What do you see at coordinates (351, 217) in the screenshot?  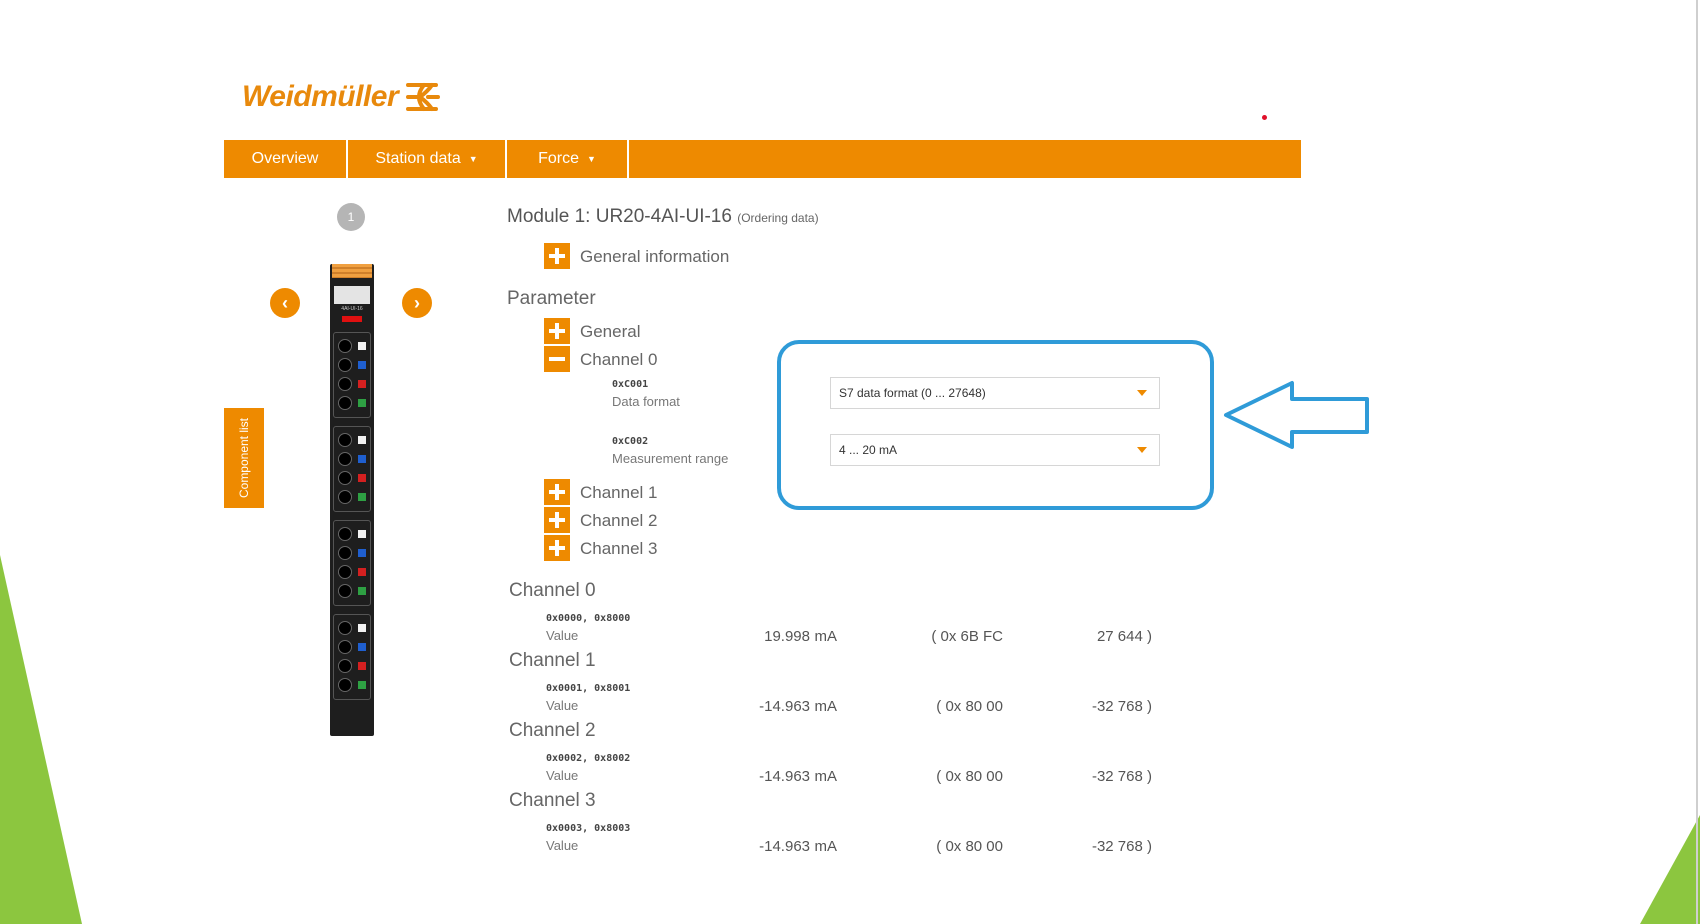 I see `slot-number-badge: 1` at bounding box center [351, 217].